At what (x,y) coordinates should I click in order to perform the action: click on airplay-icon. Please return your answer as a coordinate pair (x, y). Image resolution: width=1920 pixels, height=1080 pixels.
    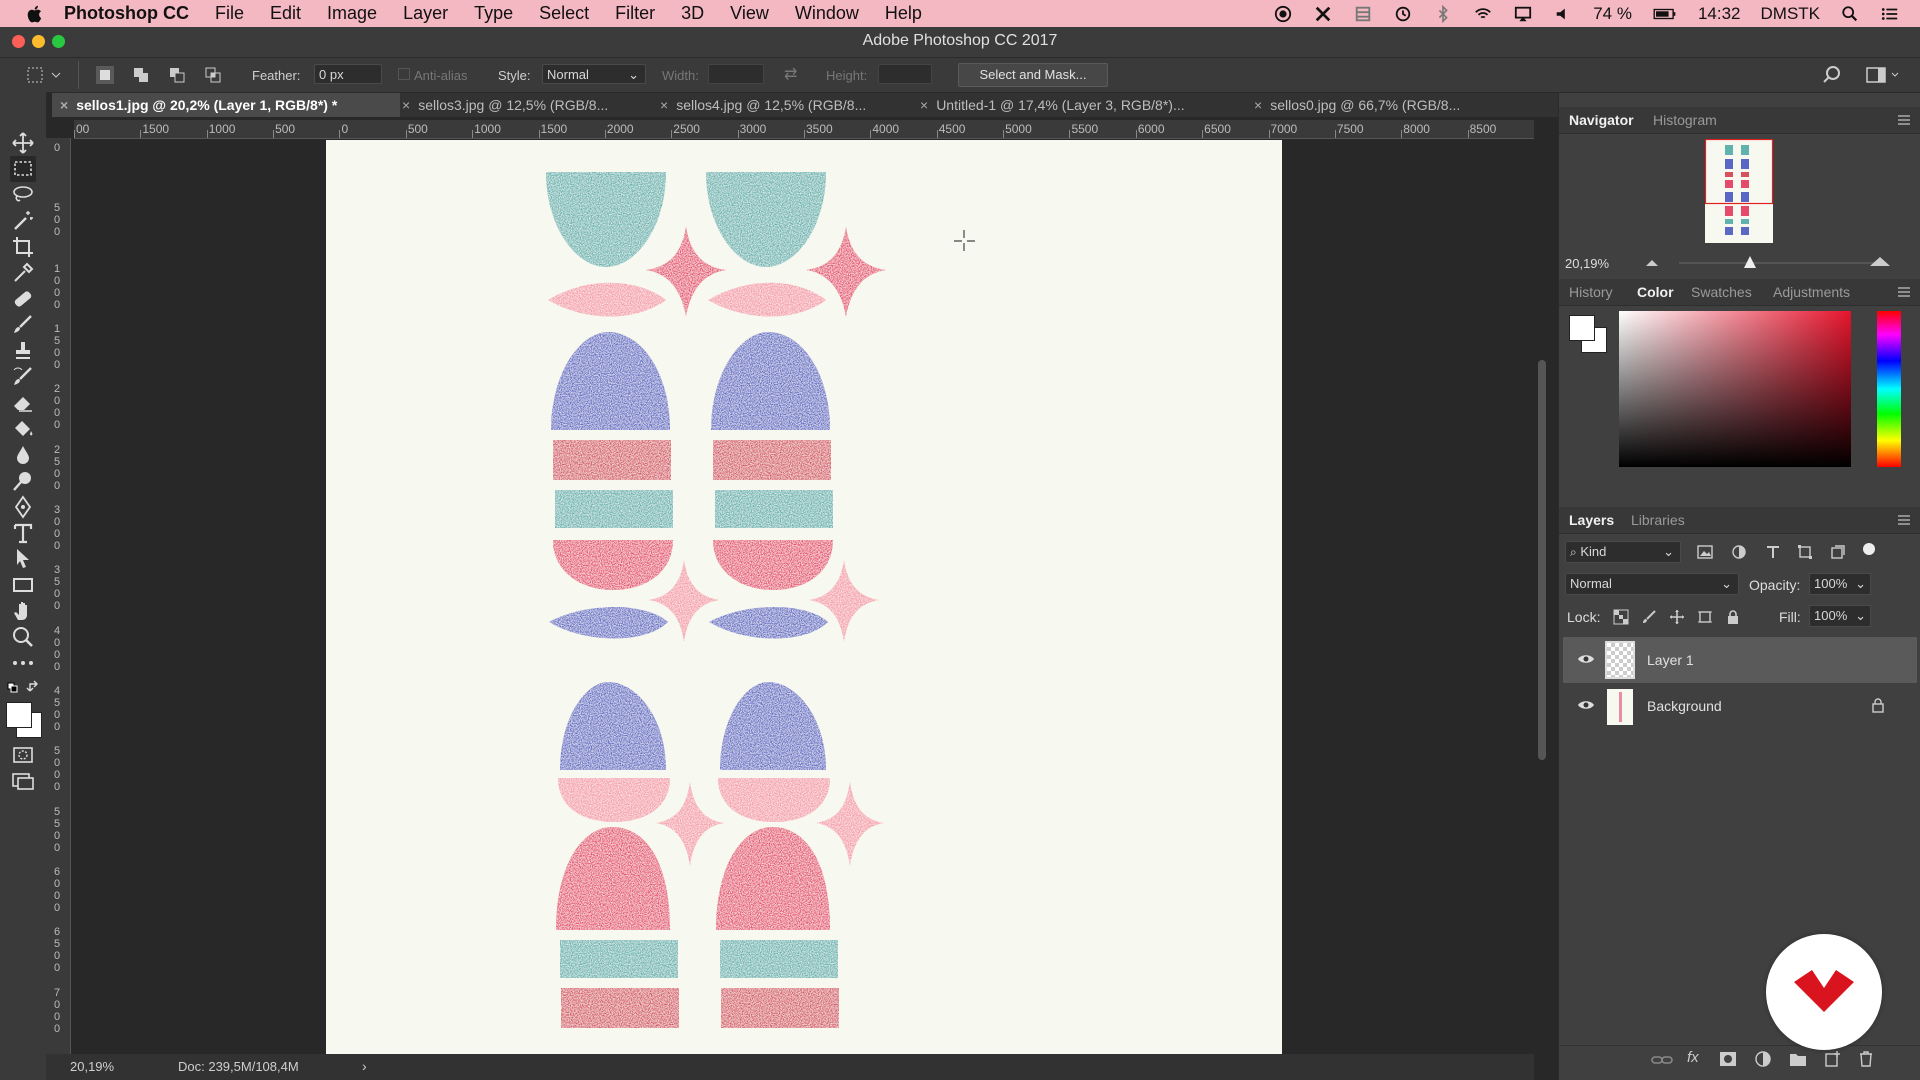
    Looking at the image, I should click on (1523, 14).